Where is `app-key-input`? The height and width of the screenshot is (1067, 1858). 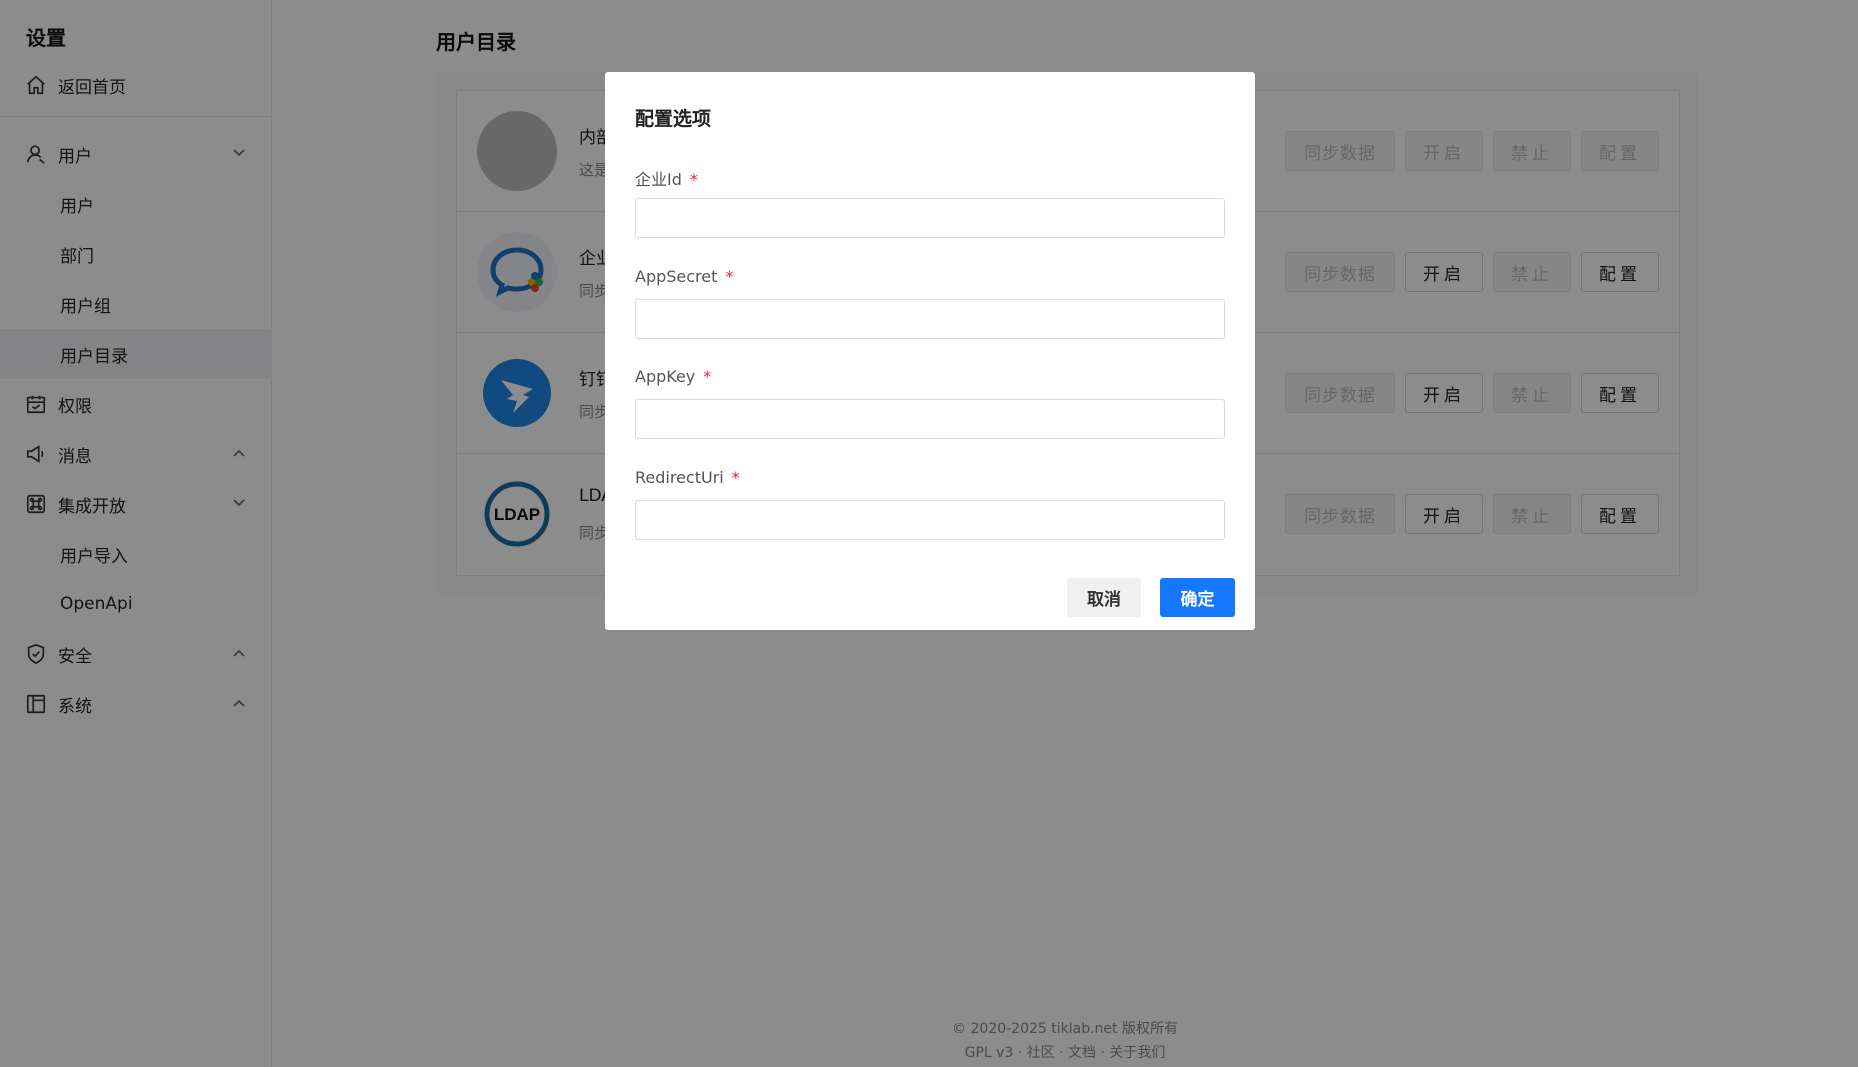
app-key-input is located at coordinates (930, 419).